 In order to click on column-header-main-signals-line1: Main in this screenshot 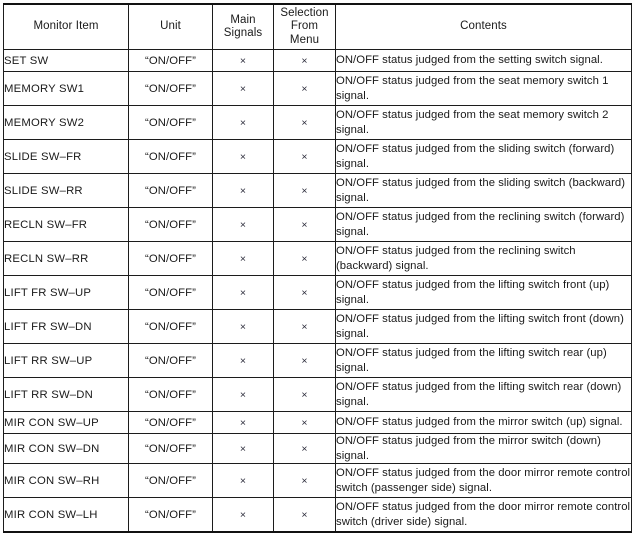, I will do `click(243, 19)`.